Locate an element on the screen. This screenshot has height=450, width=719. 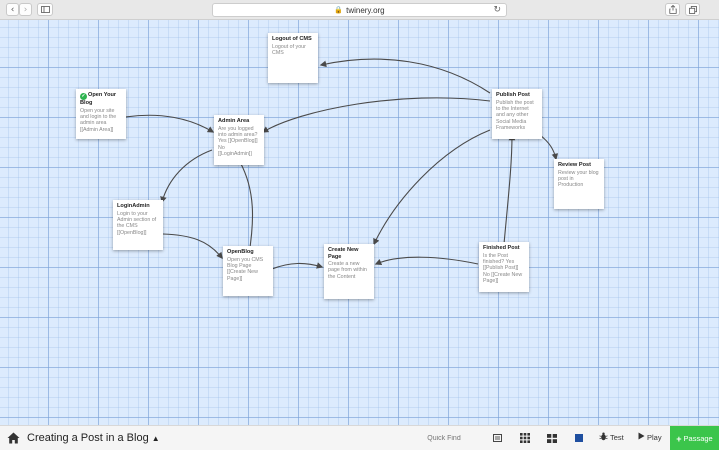
story-details-button is located at coordinates (497, 438).